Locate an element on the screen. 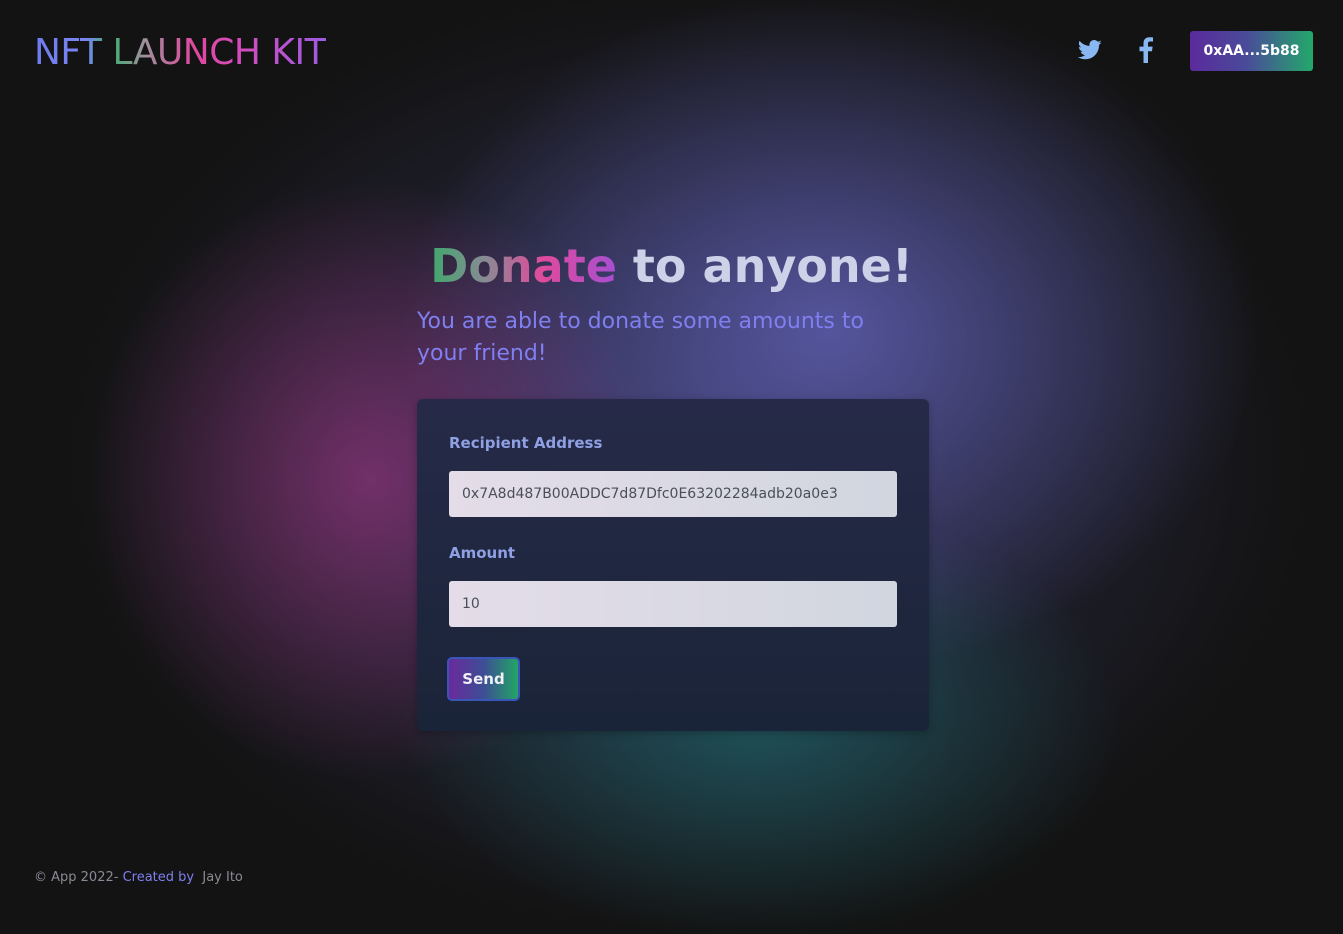  twitter-link is located at coordinates (1090, 50).